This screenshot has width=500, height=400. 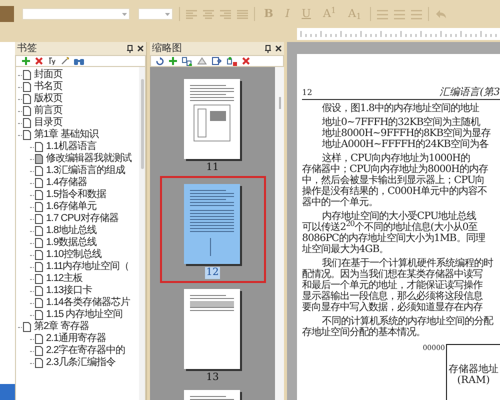 I want to click on bookmark-item: 书名页, so click(x=48, y=87).